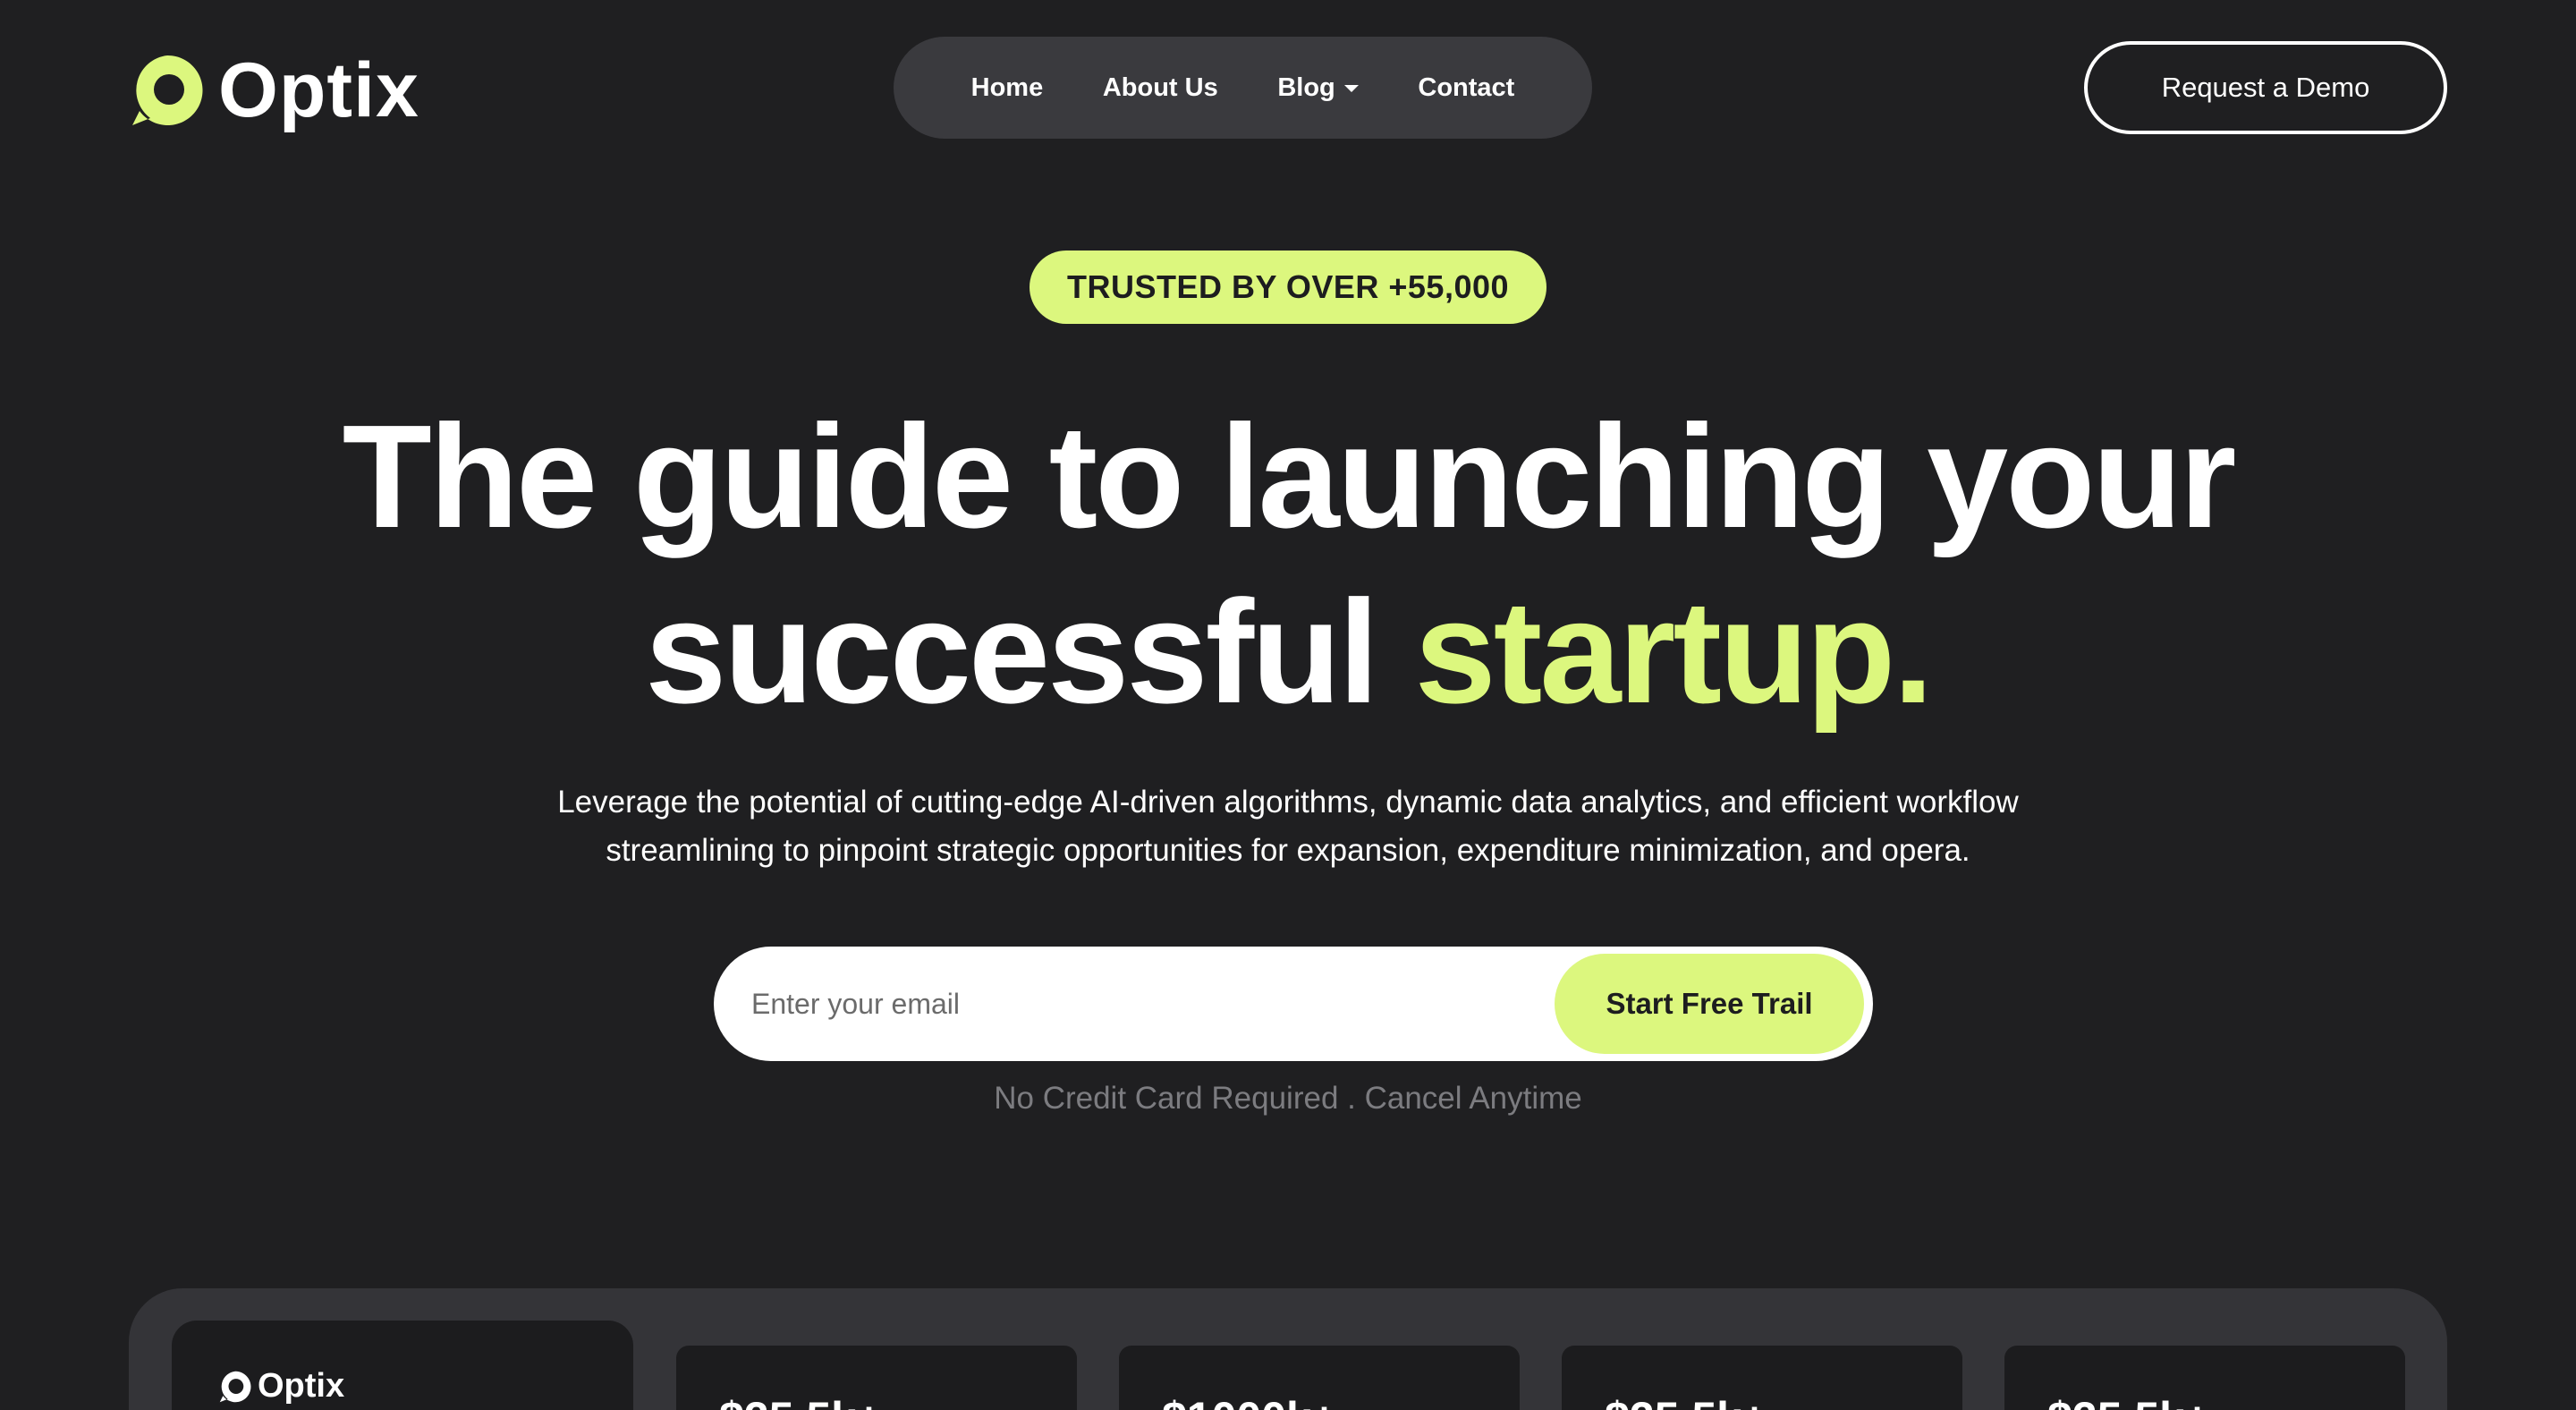  I want to click on dashboard-logo-text: Optix, so click(301, 1386).